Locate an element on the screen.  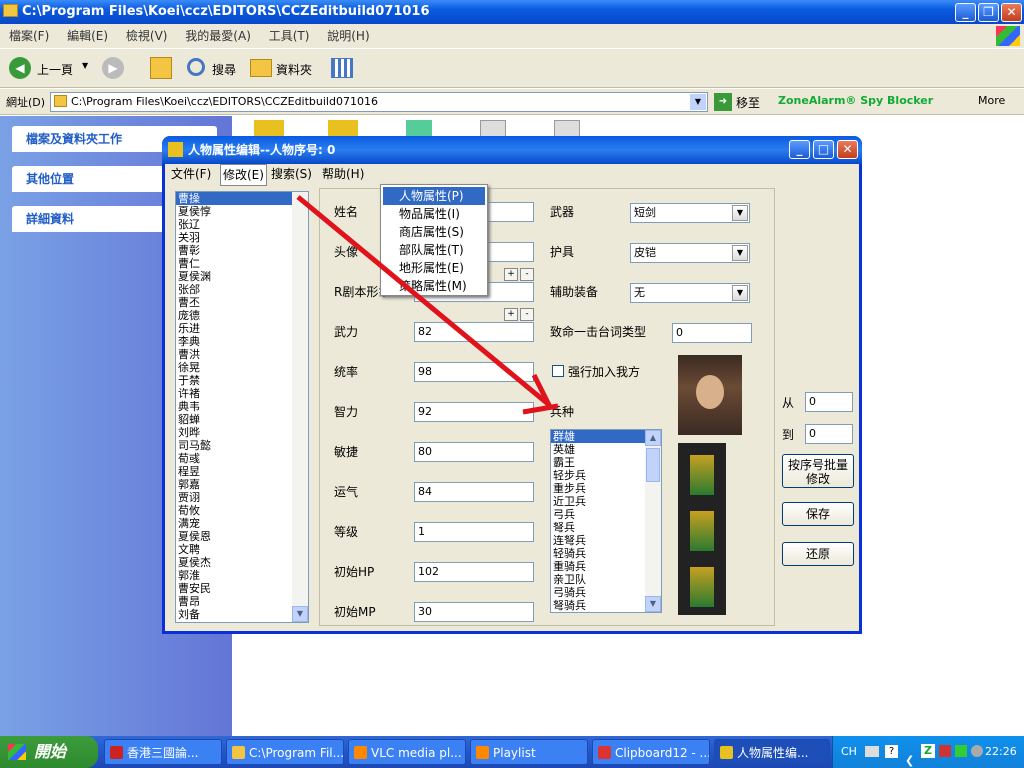
character-list-item: 贾诩 is located at coordinates (242, 497).